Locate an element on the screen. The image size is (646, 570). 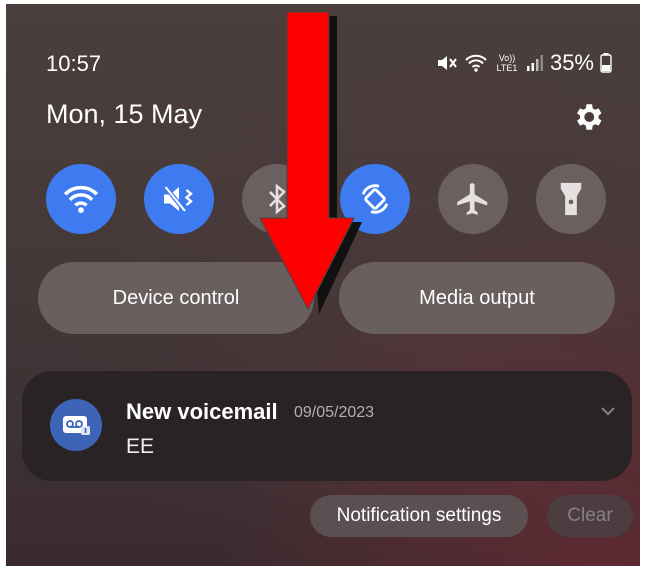
status-time: 10:57 is located at coordinates (74, 63).